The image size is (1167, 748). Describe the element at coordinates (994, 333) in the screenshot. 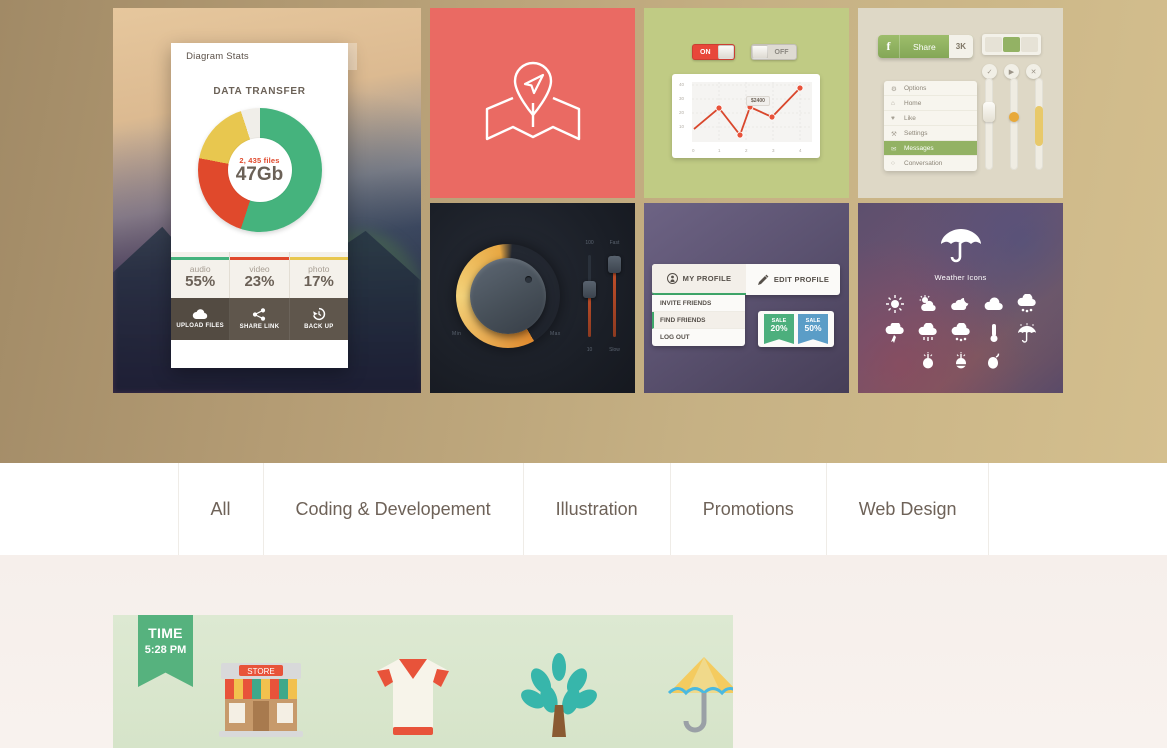

I see `thermometer-icon` at that location.